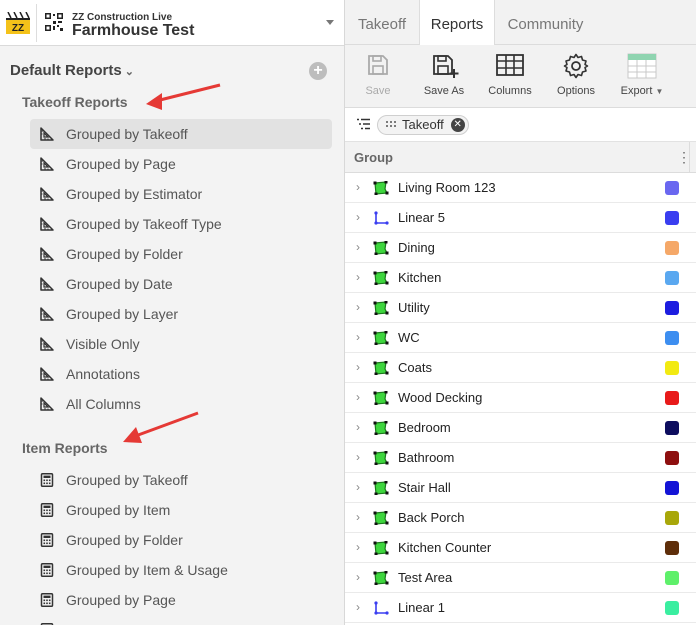 Image resolution: width=696 pixels, height=625 pixels. What do you see at coordinates (423, 125) in the screenshot?
I see `group-chip: Takeoff ✕` at bounding box center [423, 125].